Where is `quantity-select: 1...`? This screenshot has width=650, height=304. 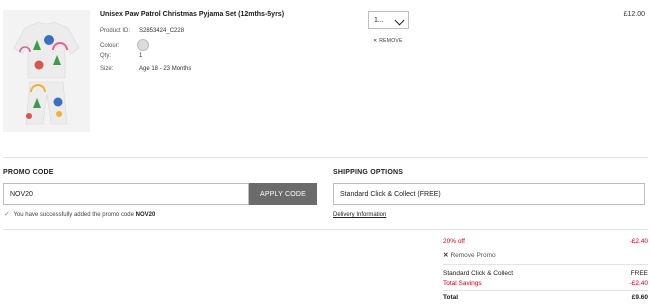 quantity-select: 1... is located at coordinates (388, 20).